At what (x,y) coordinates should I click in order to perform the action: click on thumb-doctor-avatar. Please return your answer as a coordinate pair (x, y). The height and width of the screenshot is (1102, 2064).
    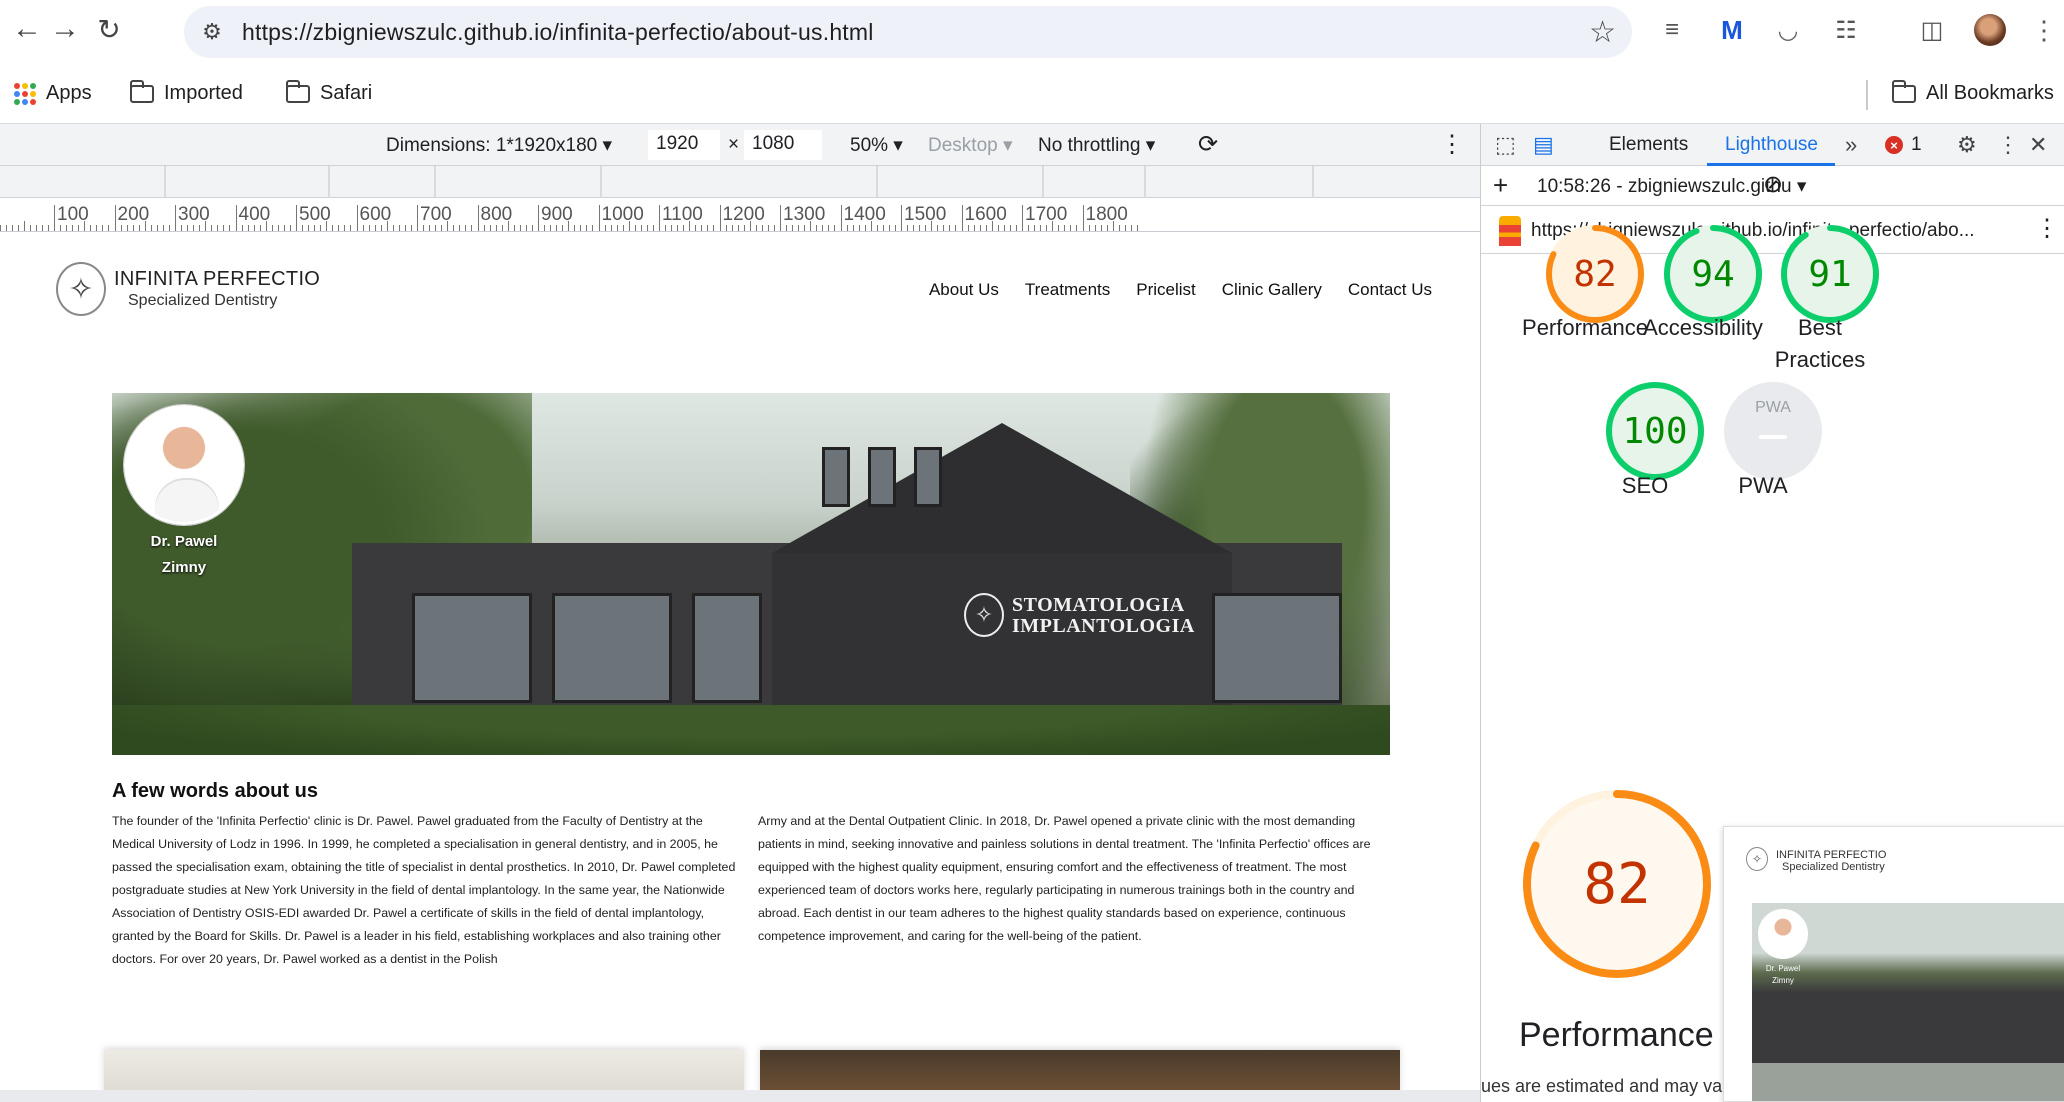
    Looking at the image, I should click on (1783, 934).